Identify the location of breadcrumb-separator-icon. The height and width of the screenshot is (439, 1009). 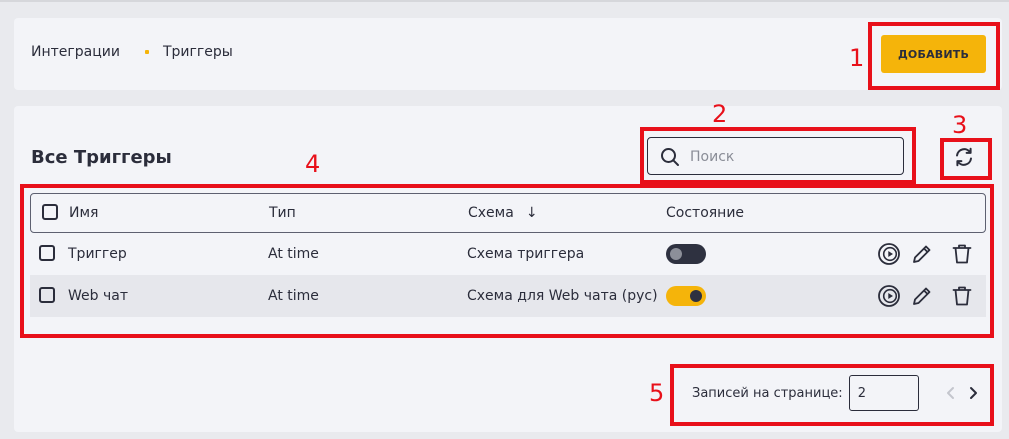
(146, 52).